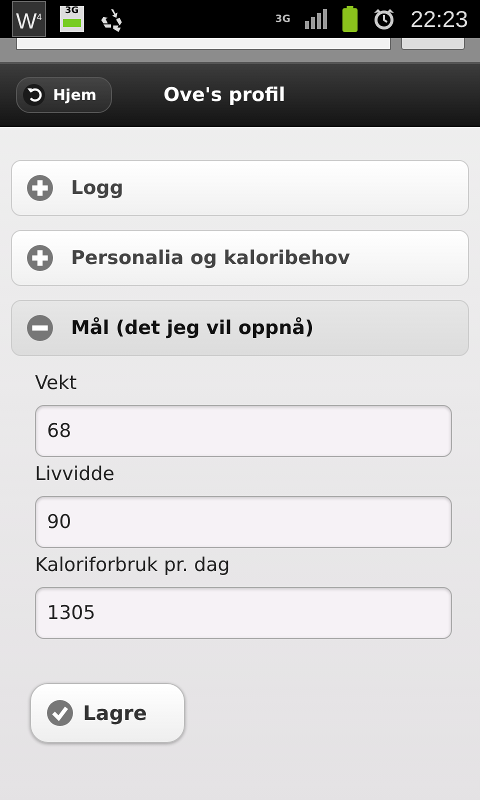  I want to click on field-label: Vekt, so click(56, 383).